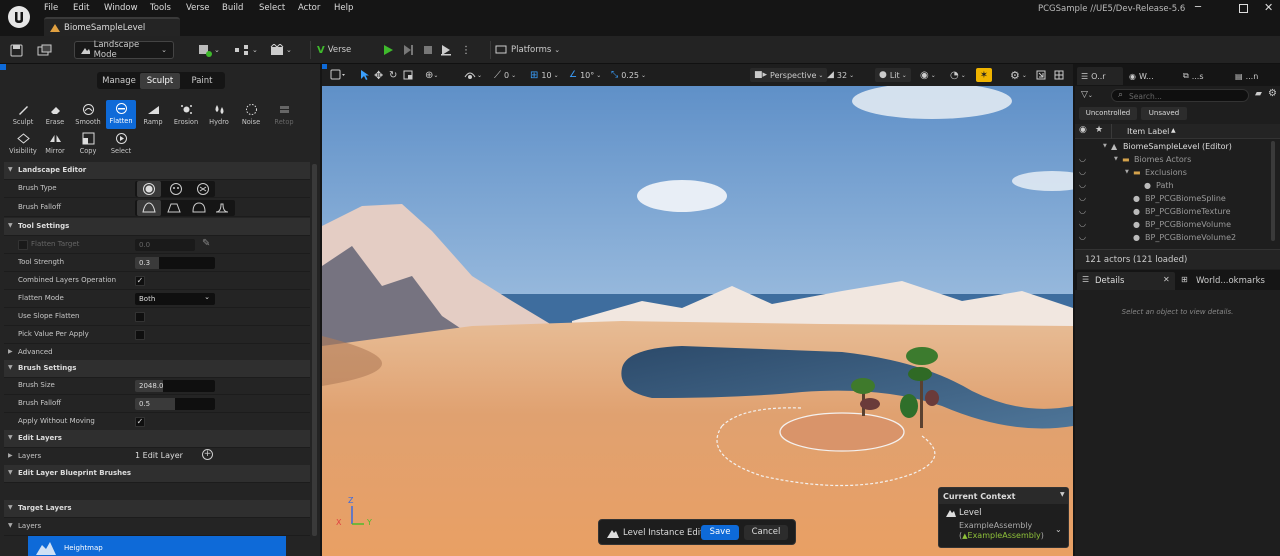  Describe the element at coordinates (140, 281) in the screenshot. I see `combined-layers-checkbox: ✓` at that location.